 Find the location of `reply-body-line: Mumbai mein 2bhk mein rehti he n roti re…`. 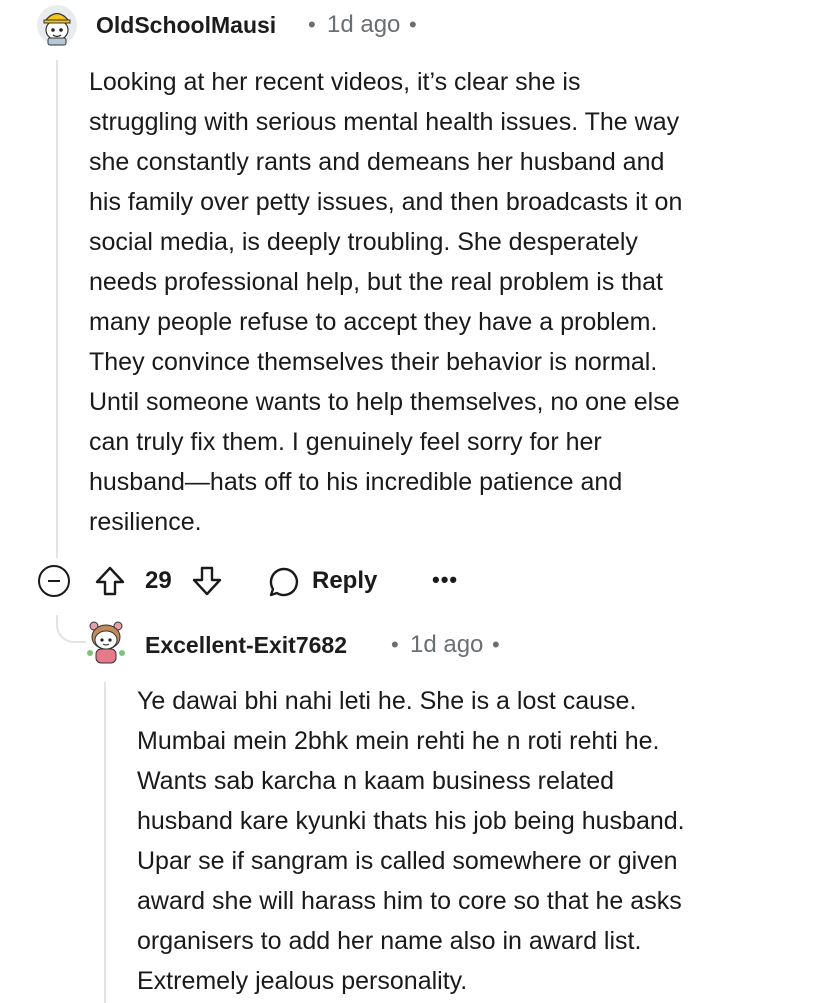

reply-body-line: Mumbai mein 2bhk mein rehti he n roti re… is located at coordinates (398, 741).